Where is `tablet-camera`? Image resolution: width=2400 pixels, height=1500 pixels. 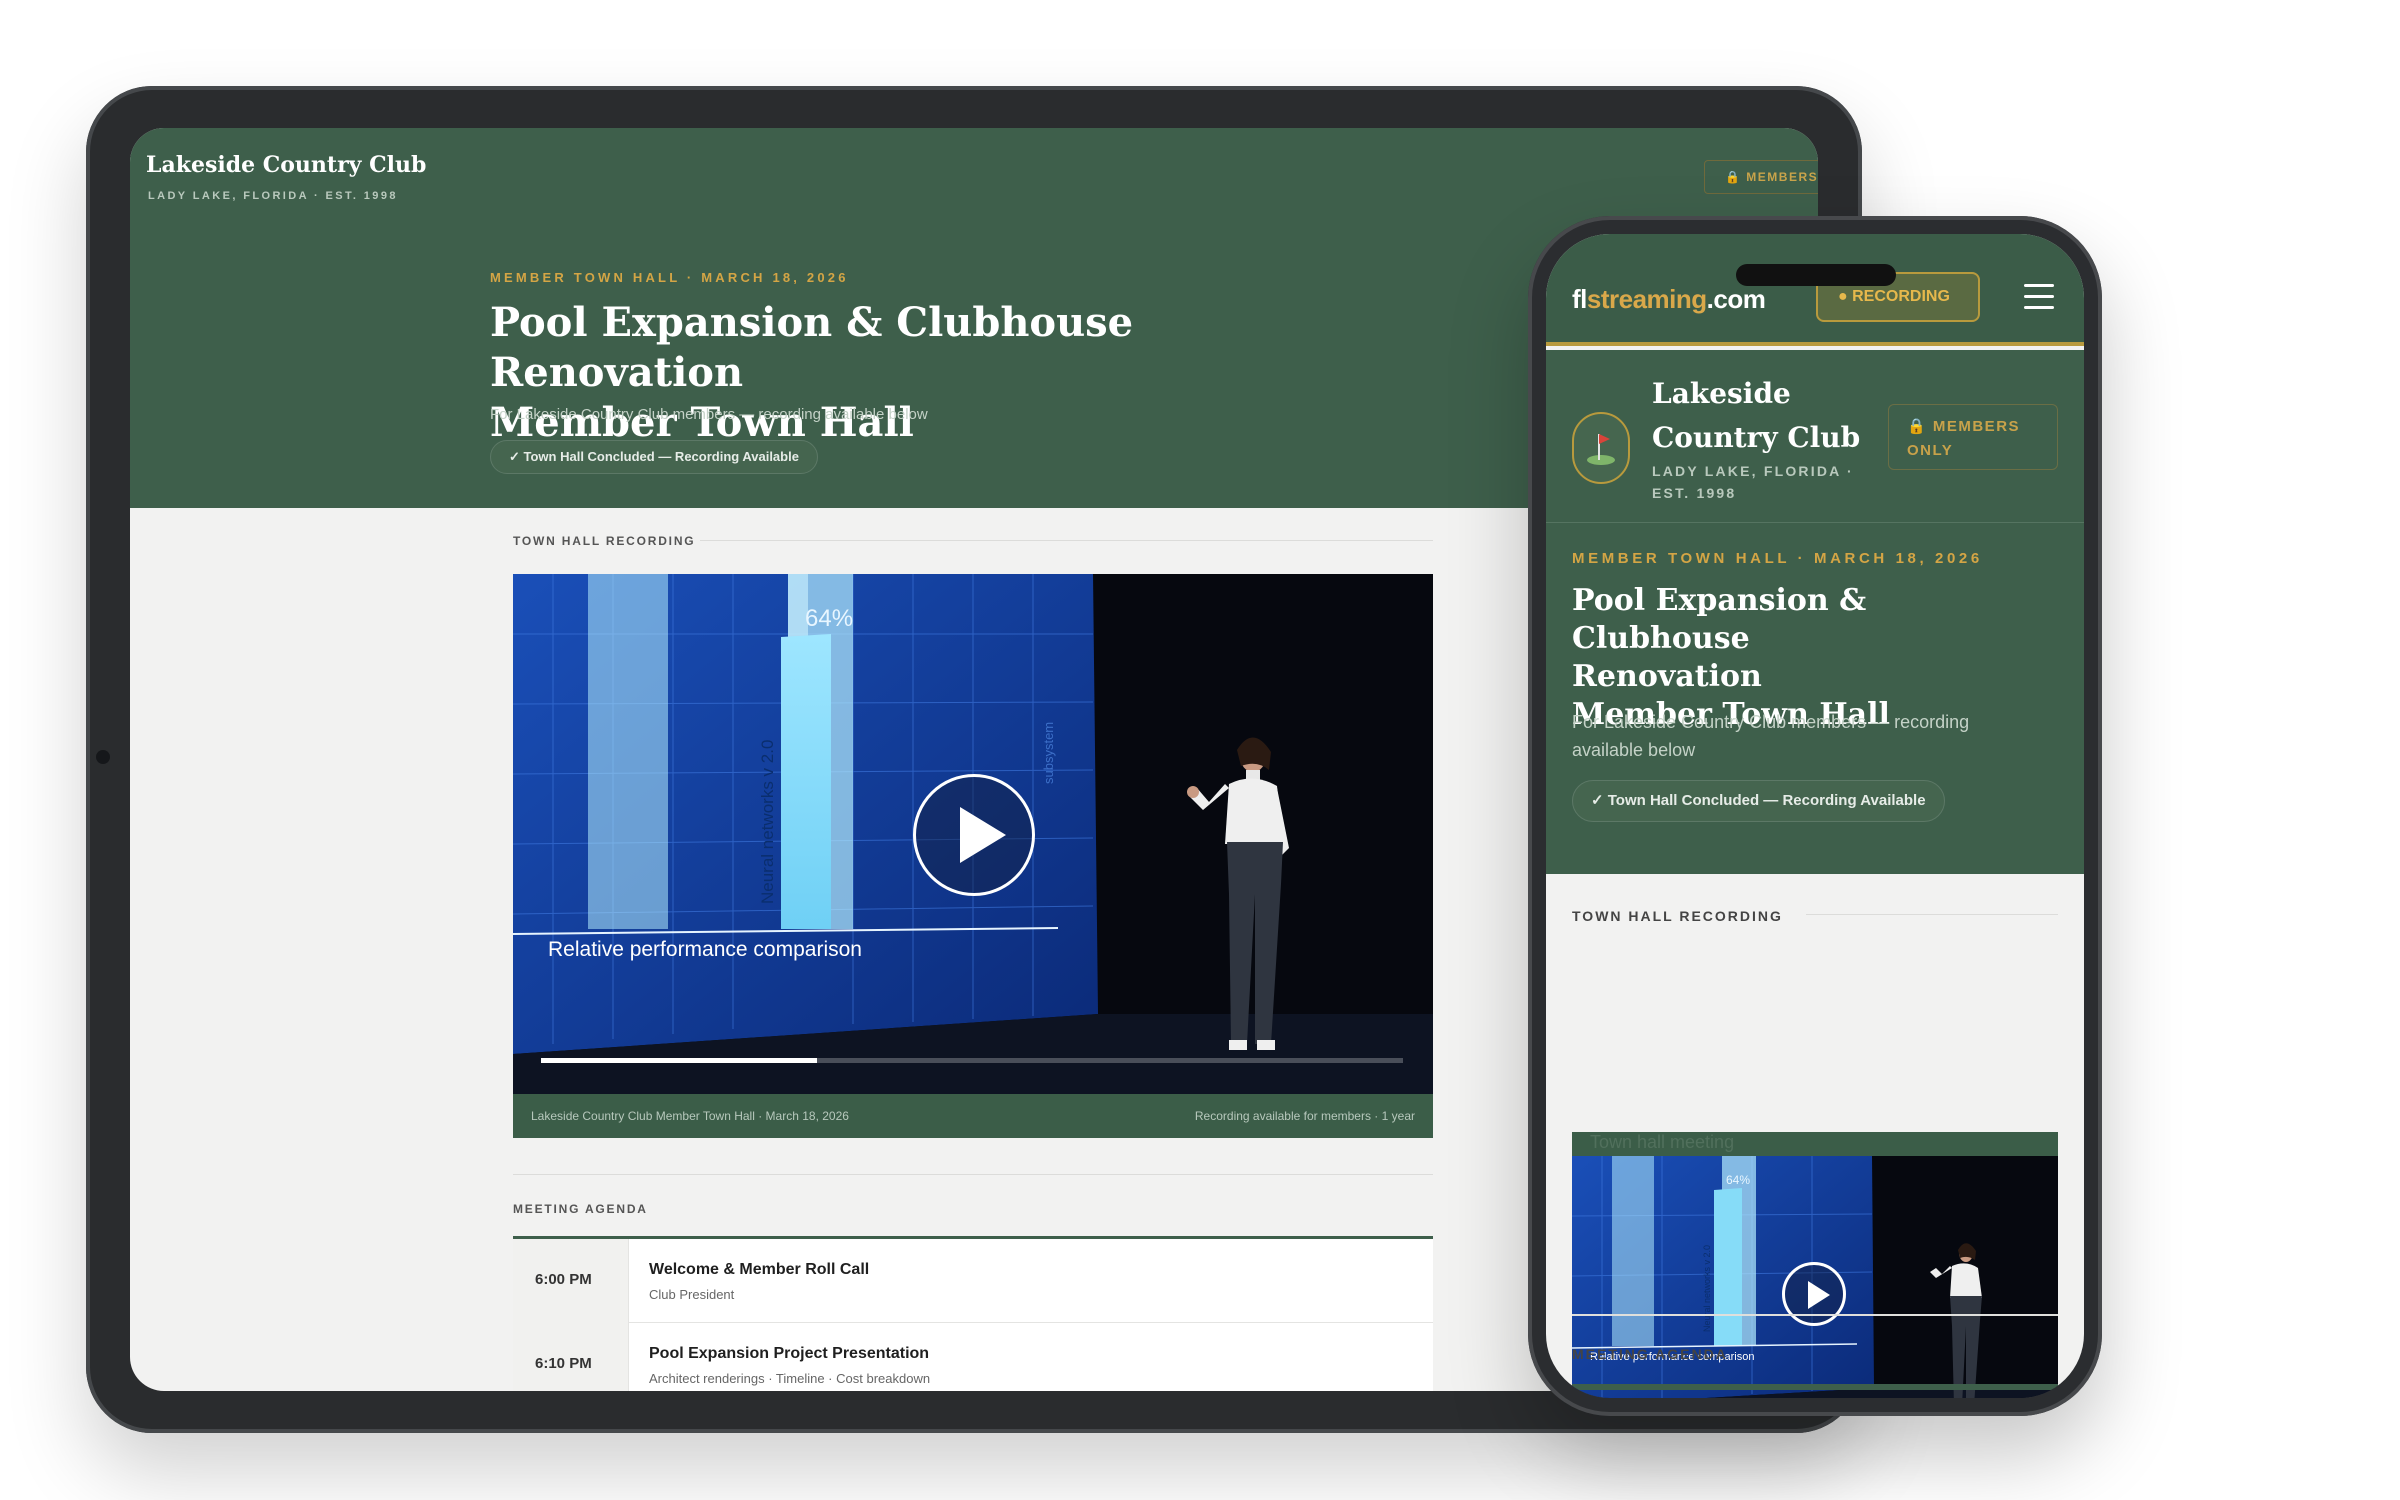 tablet-camera is located at coordinates (103, 757).